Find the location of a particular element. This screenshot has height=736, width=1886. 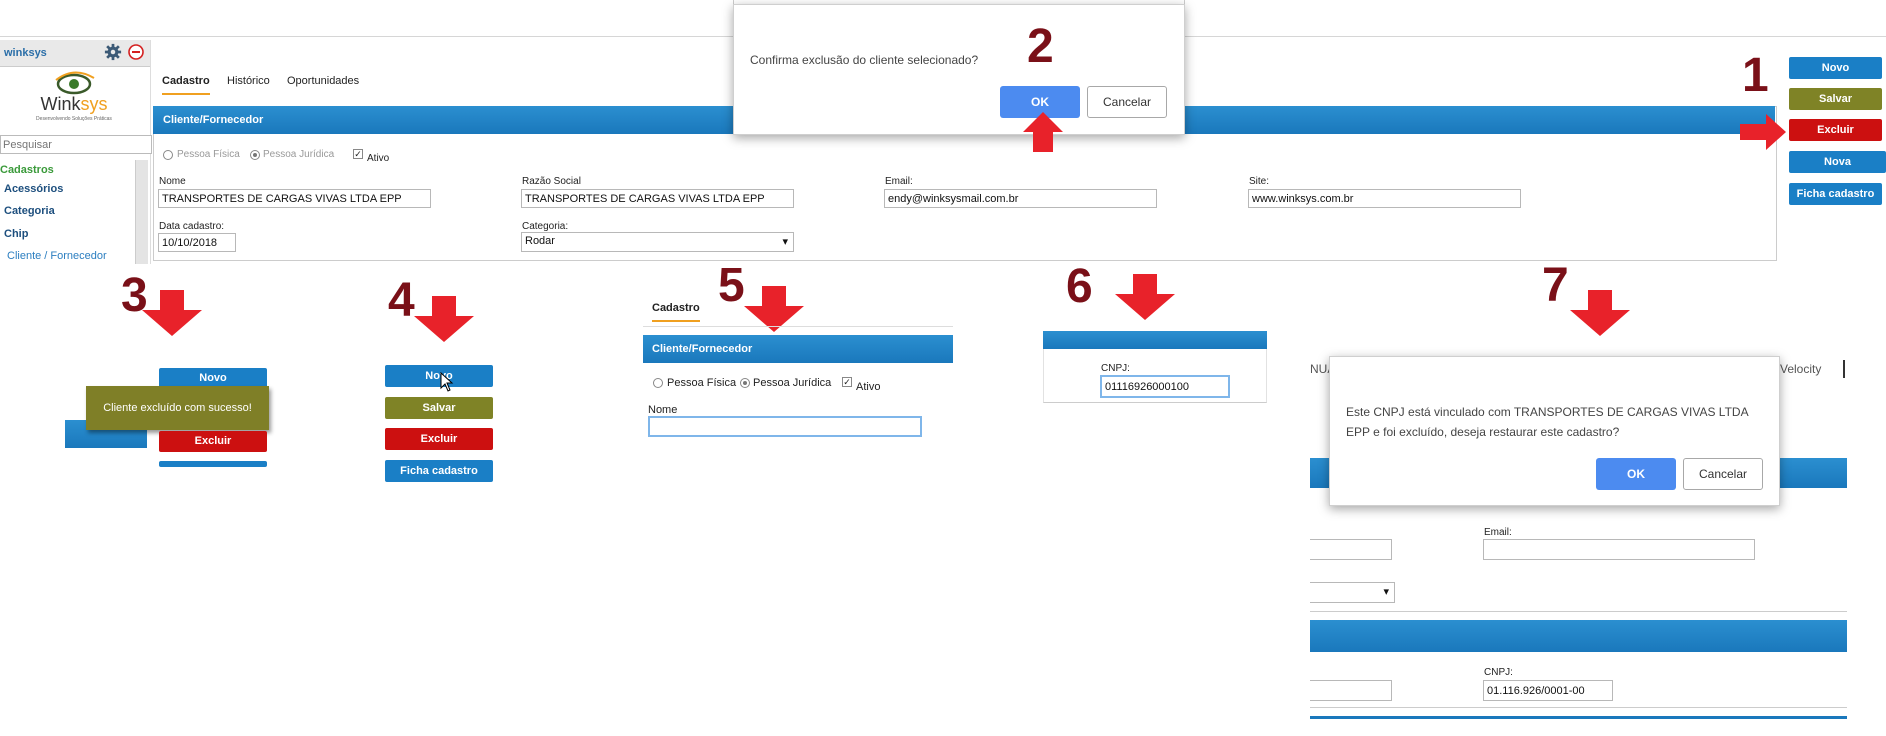

step-number-5: 5 is located at coordinates (731, 285).